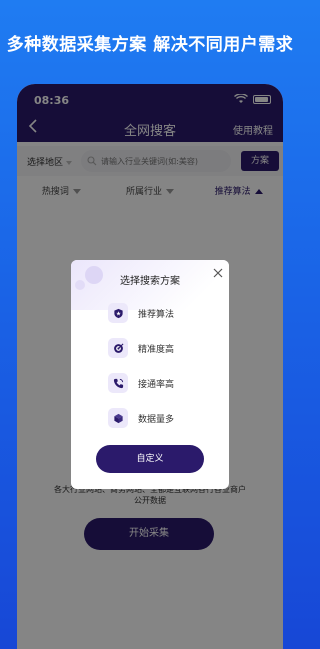 The image size is (320, 649). I want to click on option-connect-rate: 接通率高, so click(141, 383).